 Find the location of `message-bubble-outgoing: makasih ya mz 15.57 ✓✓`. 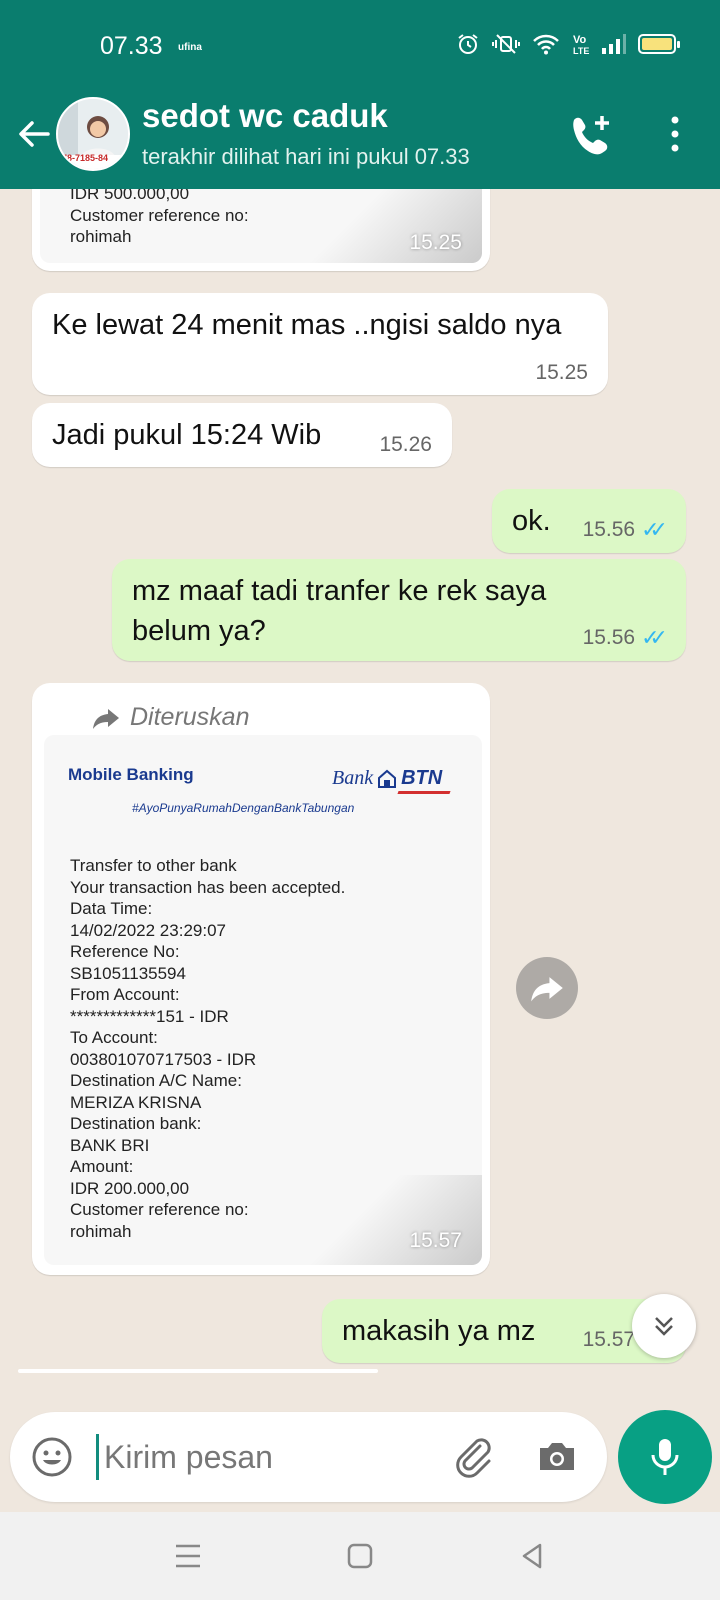

message-bubble-outgoing: makasih ya mz 15.57 ✓✓ is located at coordinates (504, 1331).